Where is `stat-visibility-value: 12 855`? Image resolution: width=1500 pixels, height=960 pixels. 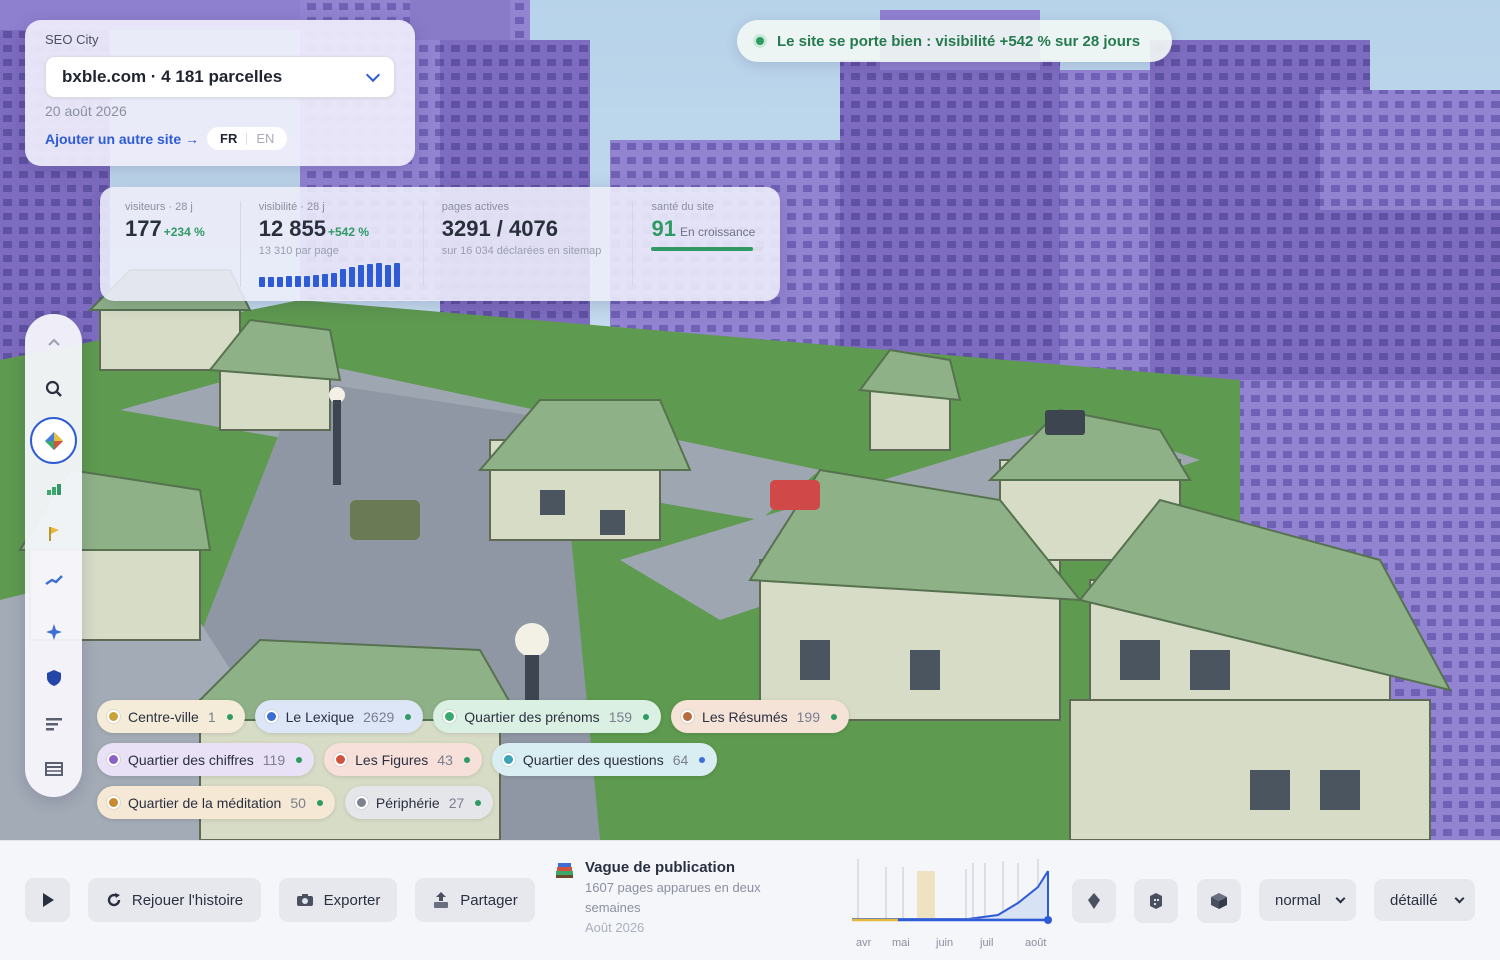 stat-visibility-value: 12 855 is located at coordinates (292, 228).